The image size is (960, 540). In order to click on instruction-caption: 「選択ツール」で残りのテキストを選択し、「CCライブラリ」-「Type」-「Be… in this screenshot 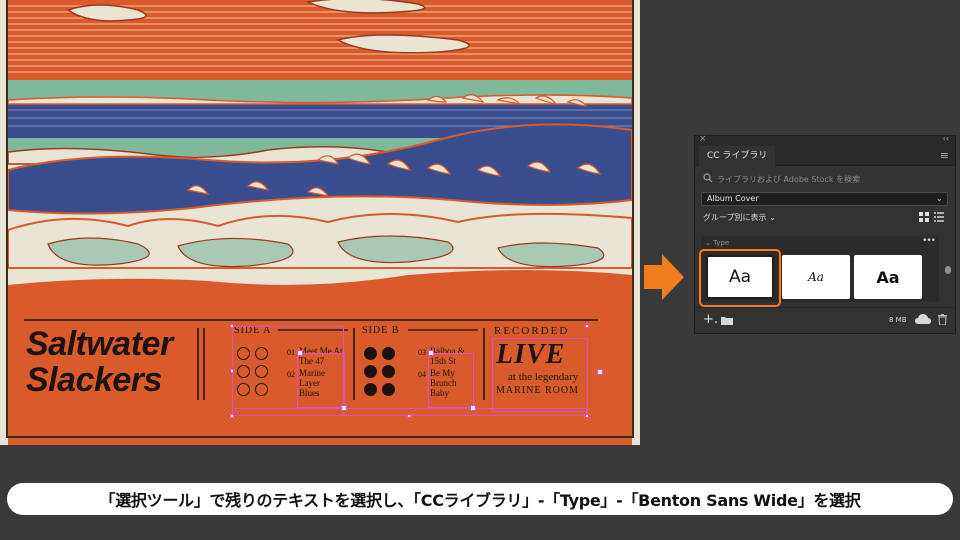, I will do `click(480, 499)`.